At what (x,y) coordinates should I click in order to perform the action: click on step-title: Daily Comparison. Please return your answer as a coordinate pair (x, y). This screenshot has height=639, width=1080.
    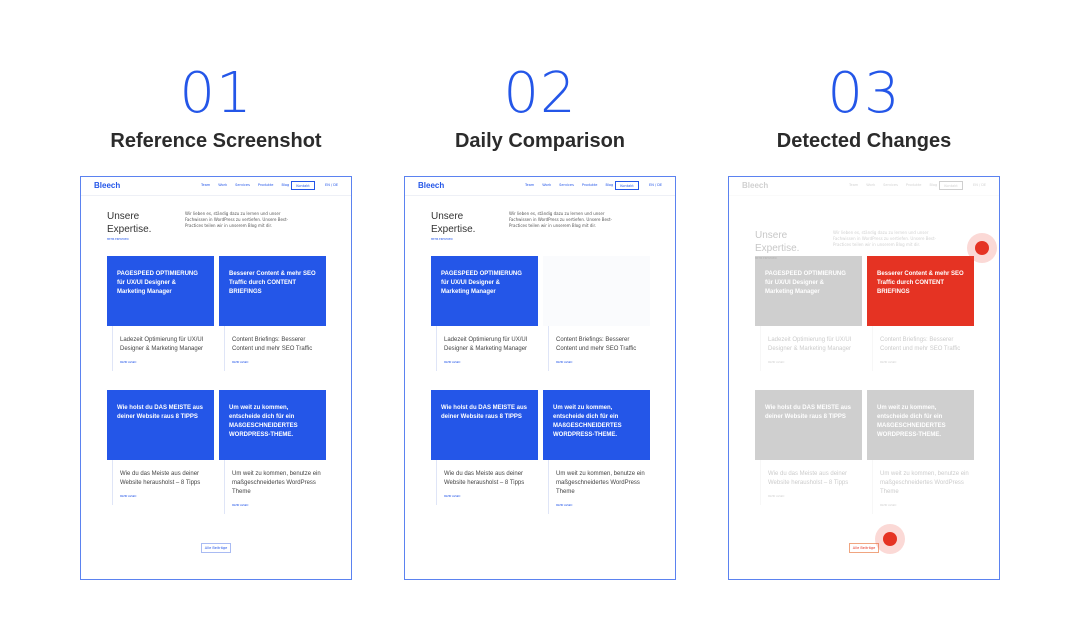
    Looking at the image, I should click on (540, 141).